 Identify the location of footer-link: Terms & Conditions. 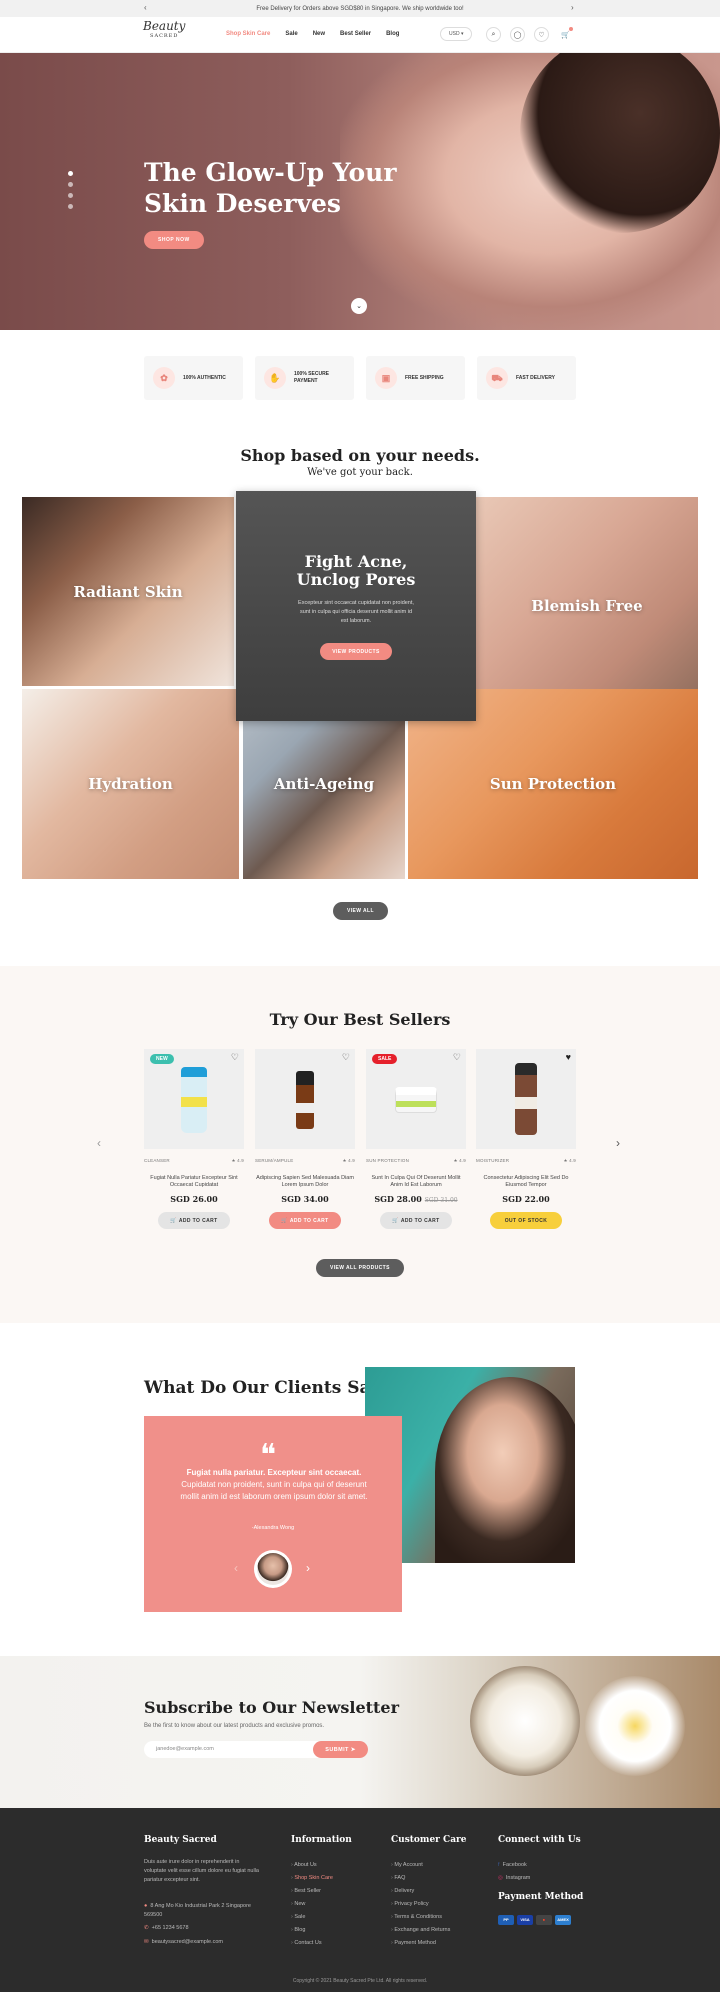
(420, 1917).